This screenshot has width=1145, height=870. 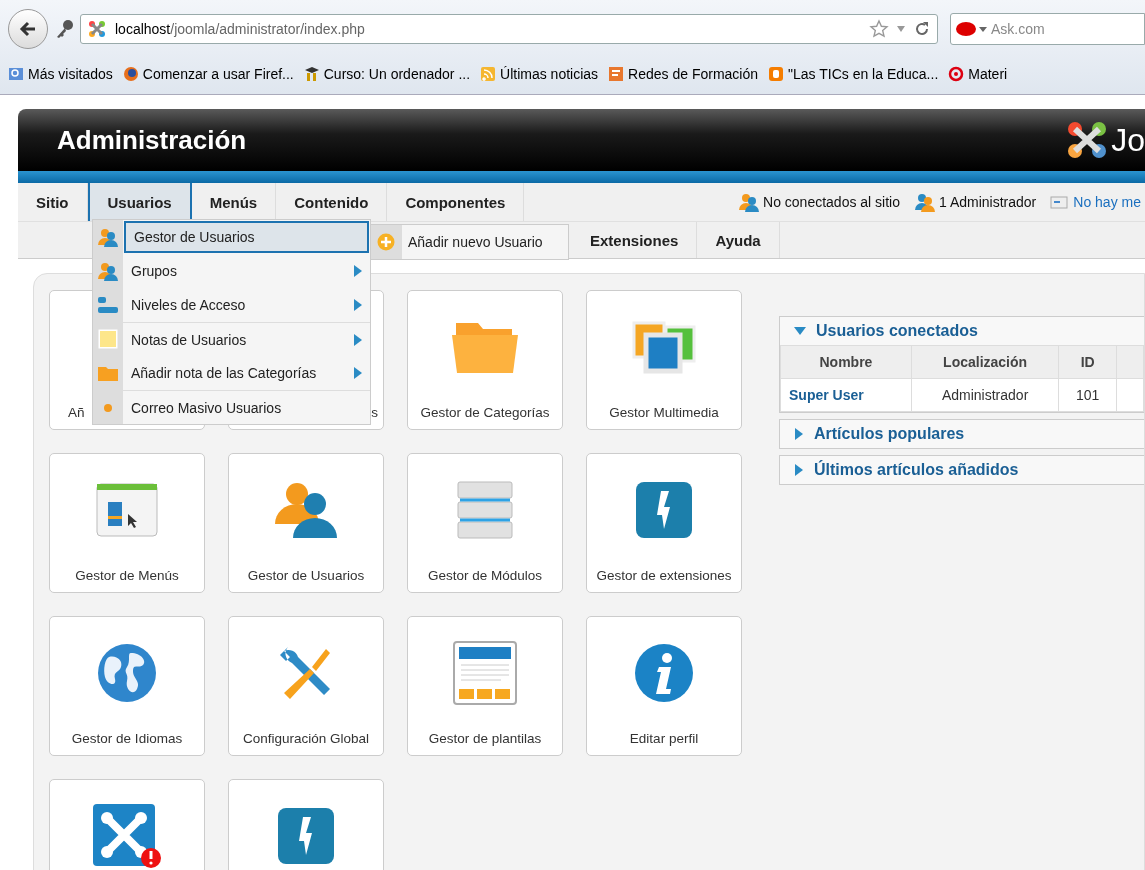 I want to click on tile-label: Gestor de Idiomas, so click(x=127, y=739).